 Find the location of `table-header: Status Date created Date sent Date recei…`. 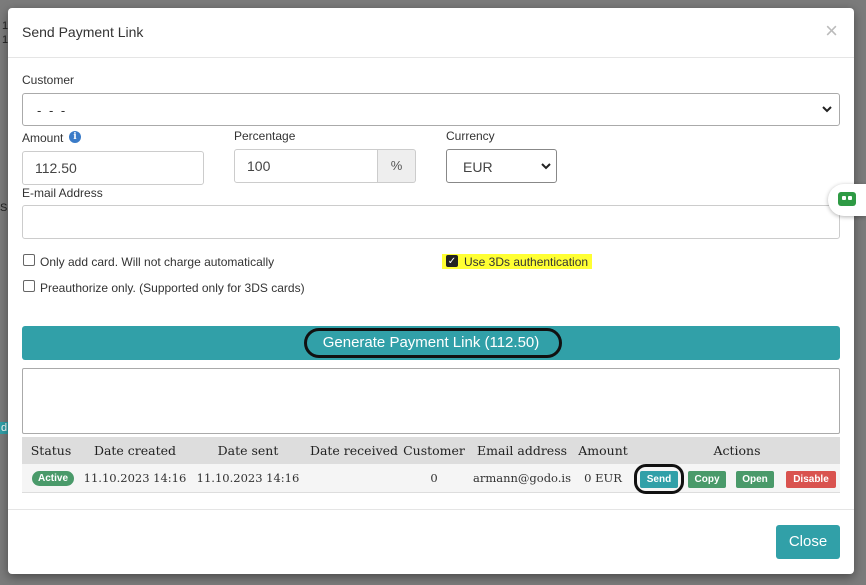

table-header: Status Date created Date sent Date recei… is located at coordinates (431, 450).